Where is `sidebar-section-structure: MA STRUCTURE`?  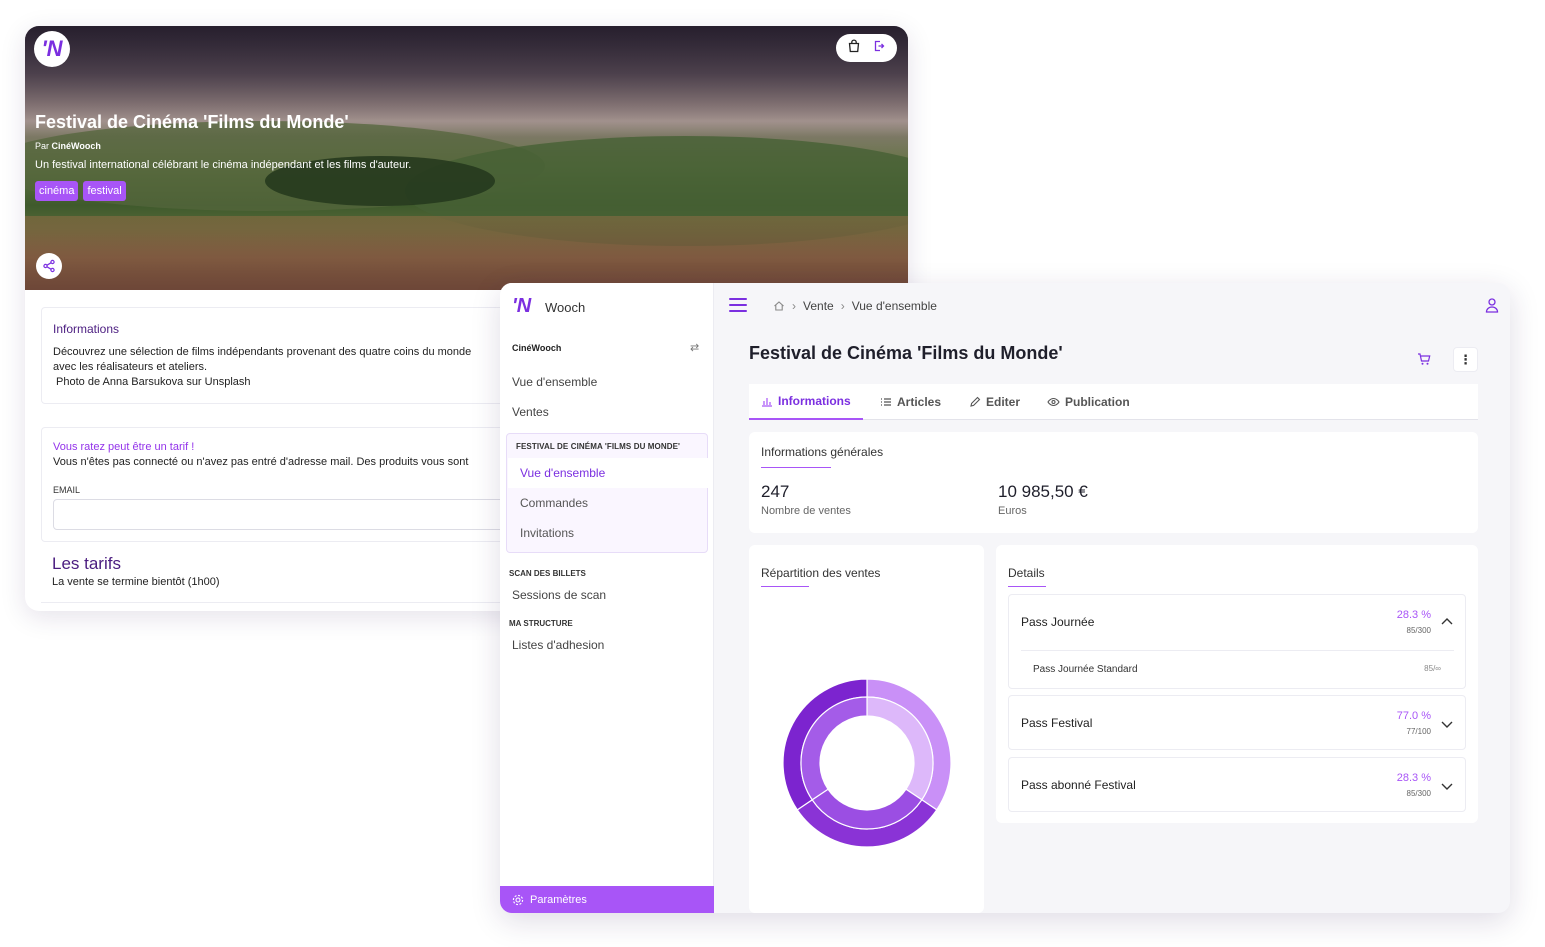 sidebar-section-structure: MA STRUCTURE is located at coordinates (541, 623).